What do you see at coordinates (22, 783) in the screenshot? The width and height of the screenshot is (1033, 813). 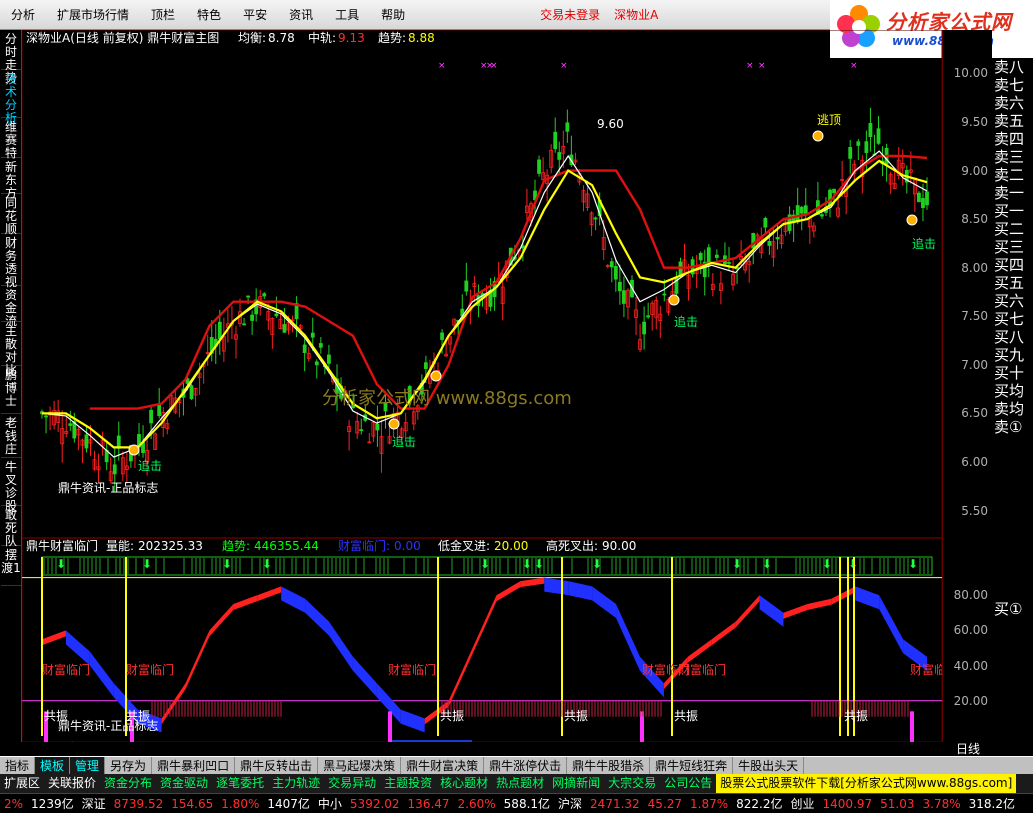 I see `ext-tab-0: 扩展区` at bounding box center [22, 783].